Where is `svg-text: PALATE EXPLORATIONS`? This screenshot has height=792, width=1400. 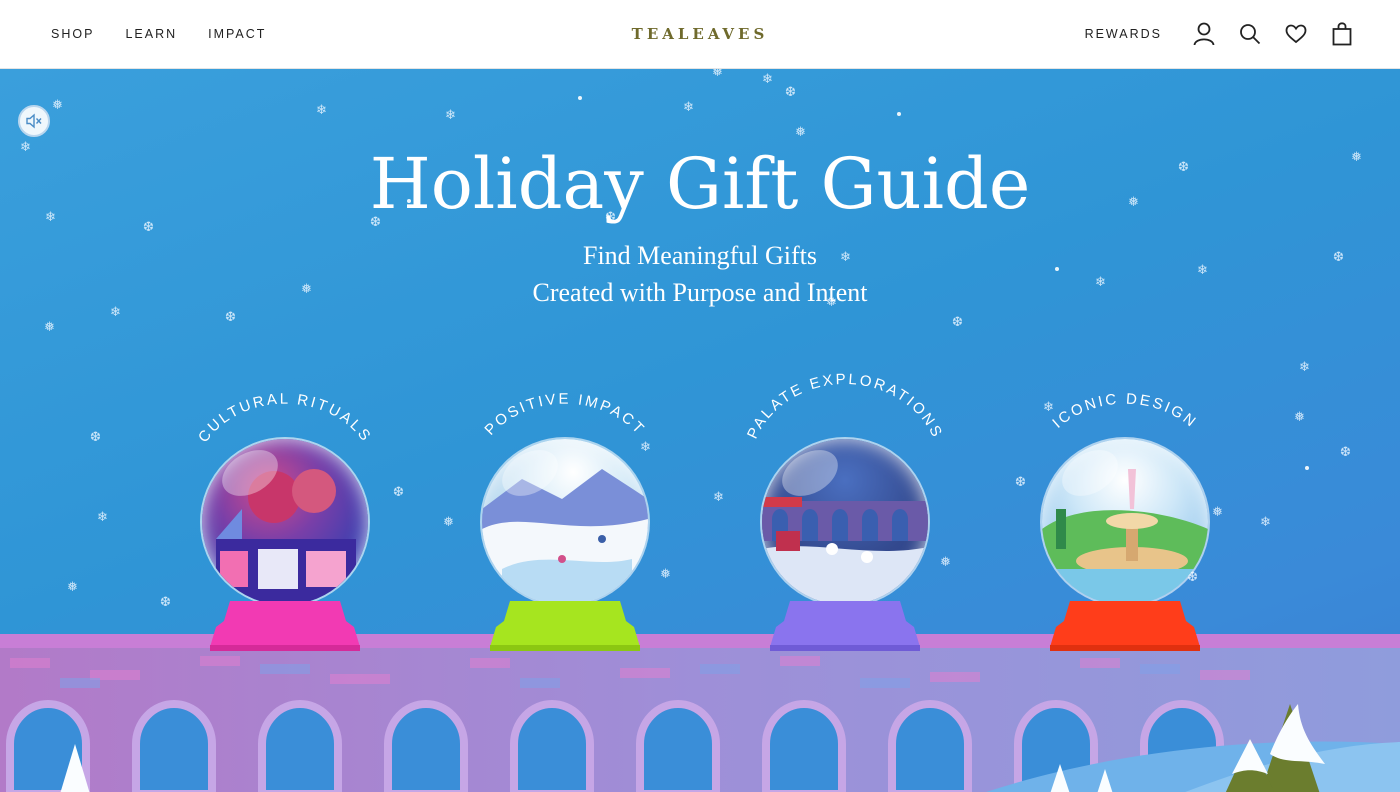 svg-text: PALATE EXPLORATIONS is located at coordinates (845, 406).